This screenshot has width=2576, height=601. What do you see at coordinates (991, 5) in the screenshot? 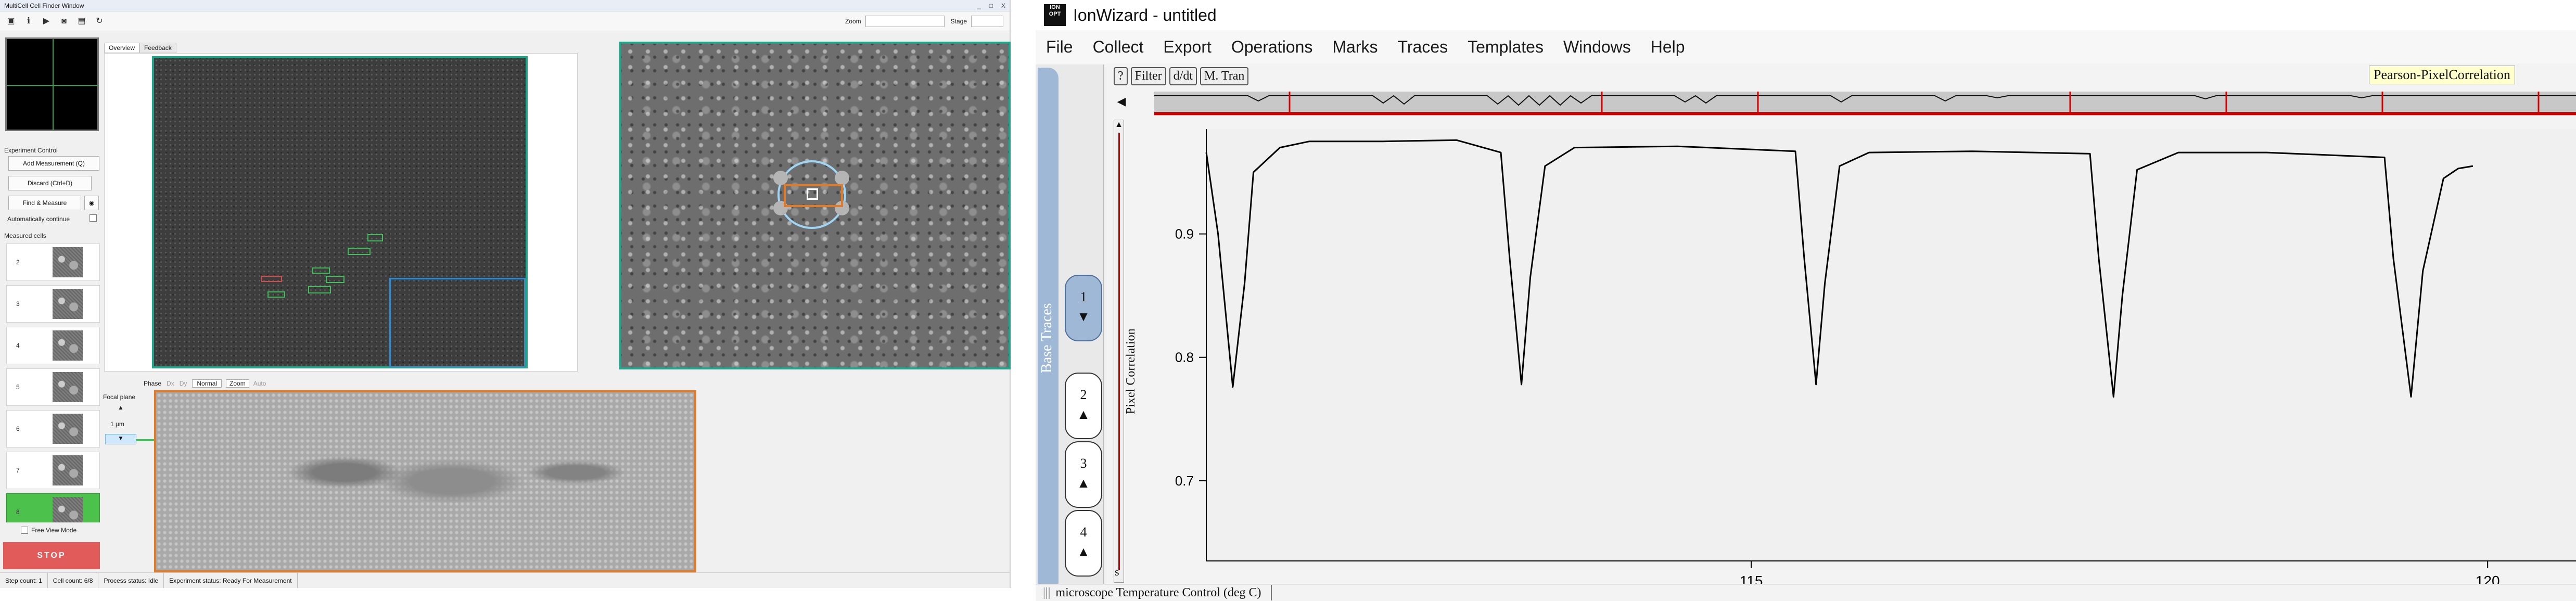
I see `maximize-button: □` at bounding box center [991, 5].